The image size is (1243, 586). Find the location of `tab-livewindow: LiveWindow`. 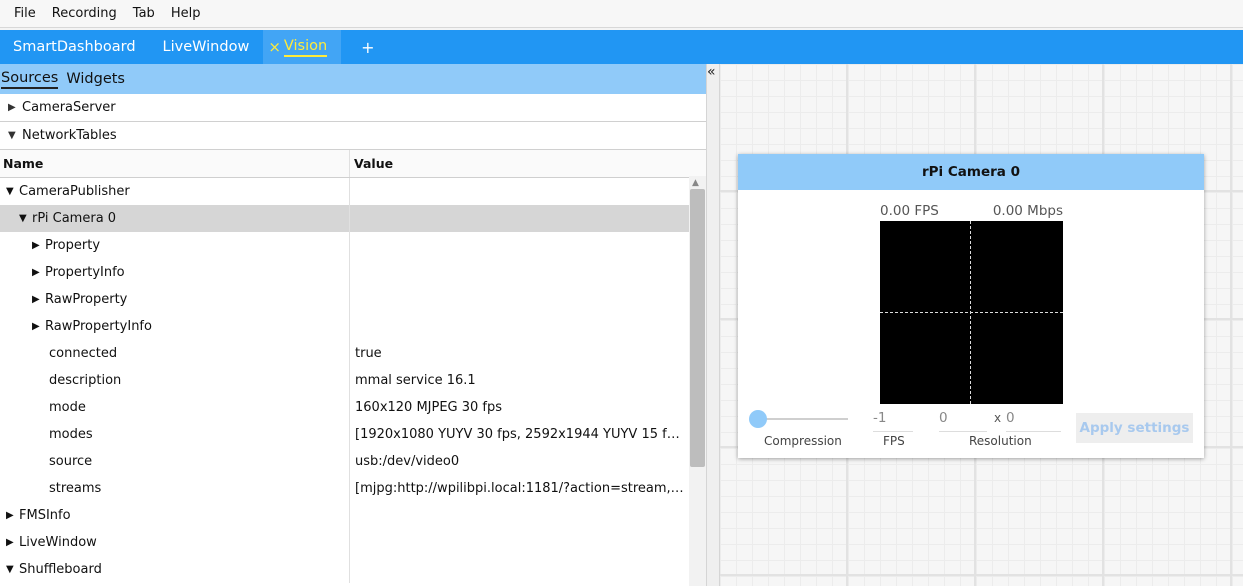

tab-livewindow: LiveWindow is located at coordinates (207, 47).